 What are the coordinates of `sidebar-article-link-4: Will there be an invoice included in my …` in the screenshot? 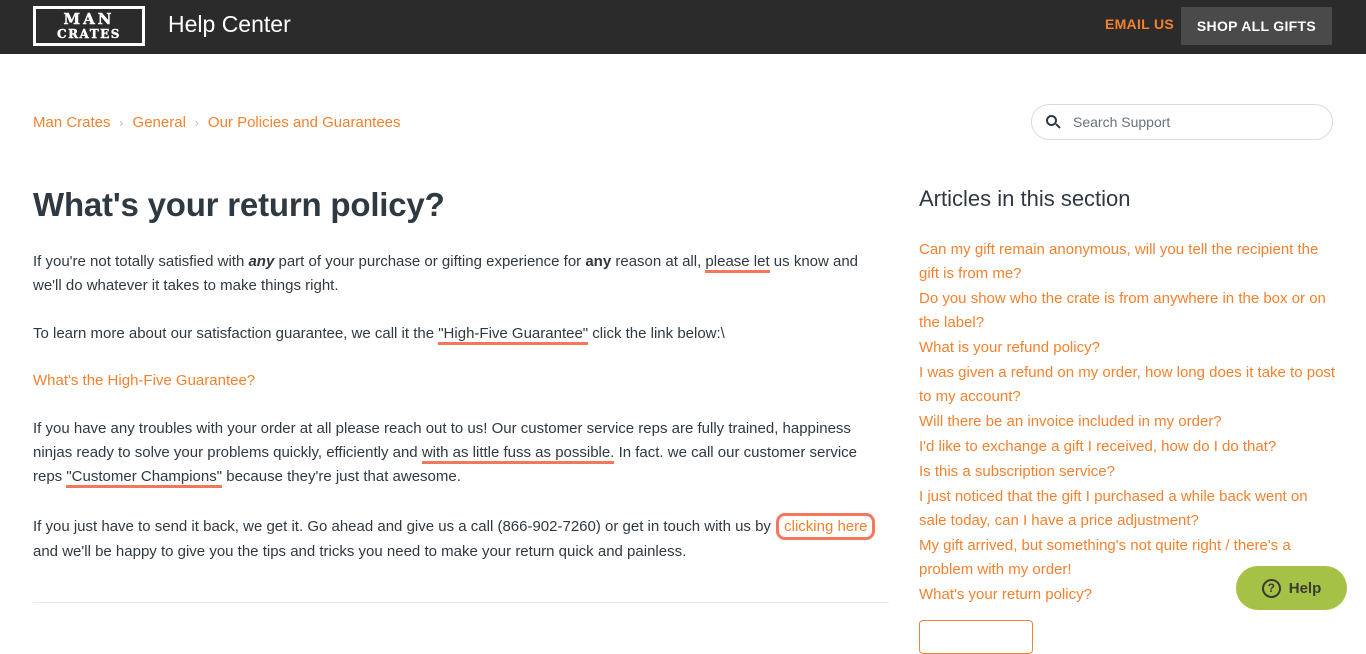 It's located at (1129, 422).